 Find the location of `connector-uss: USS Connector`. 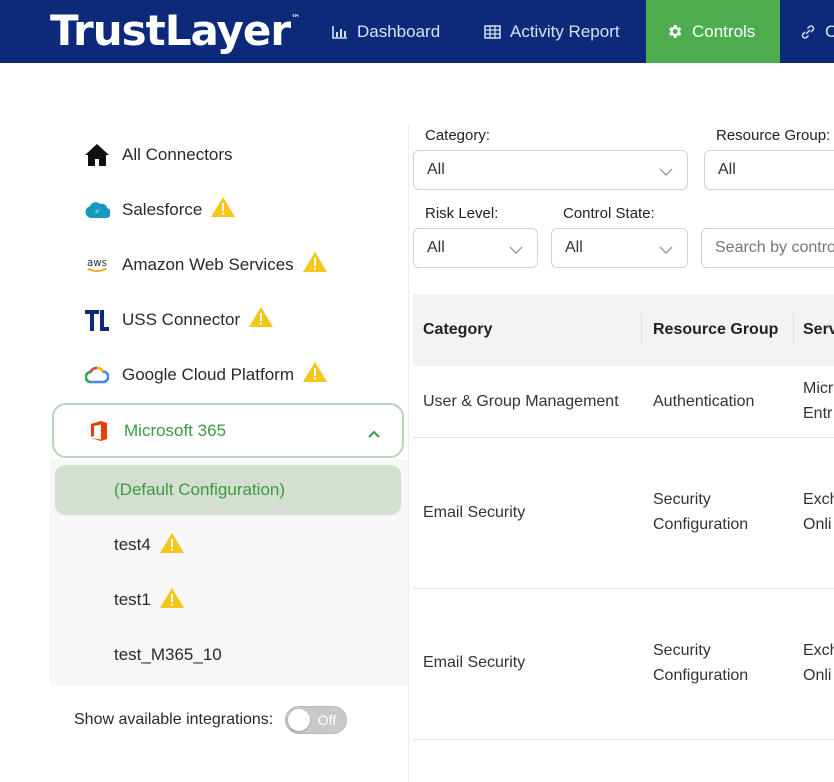

connector-uss: USS Connector is located at coordinates (229, 319).